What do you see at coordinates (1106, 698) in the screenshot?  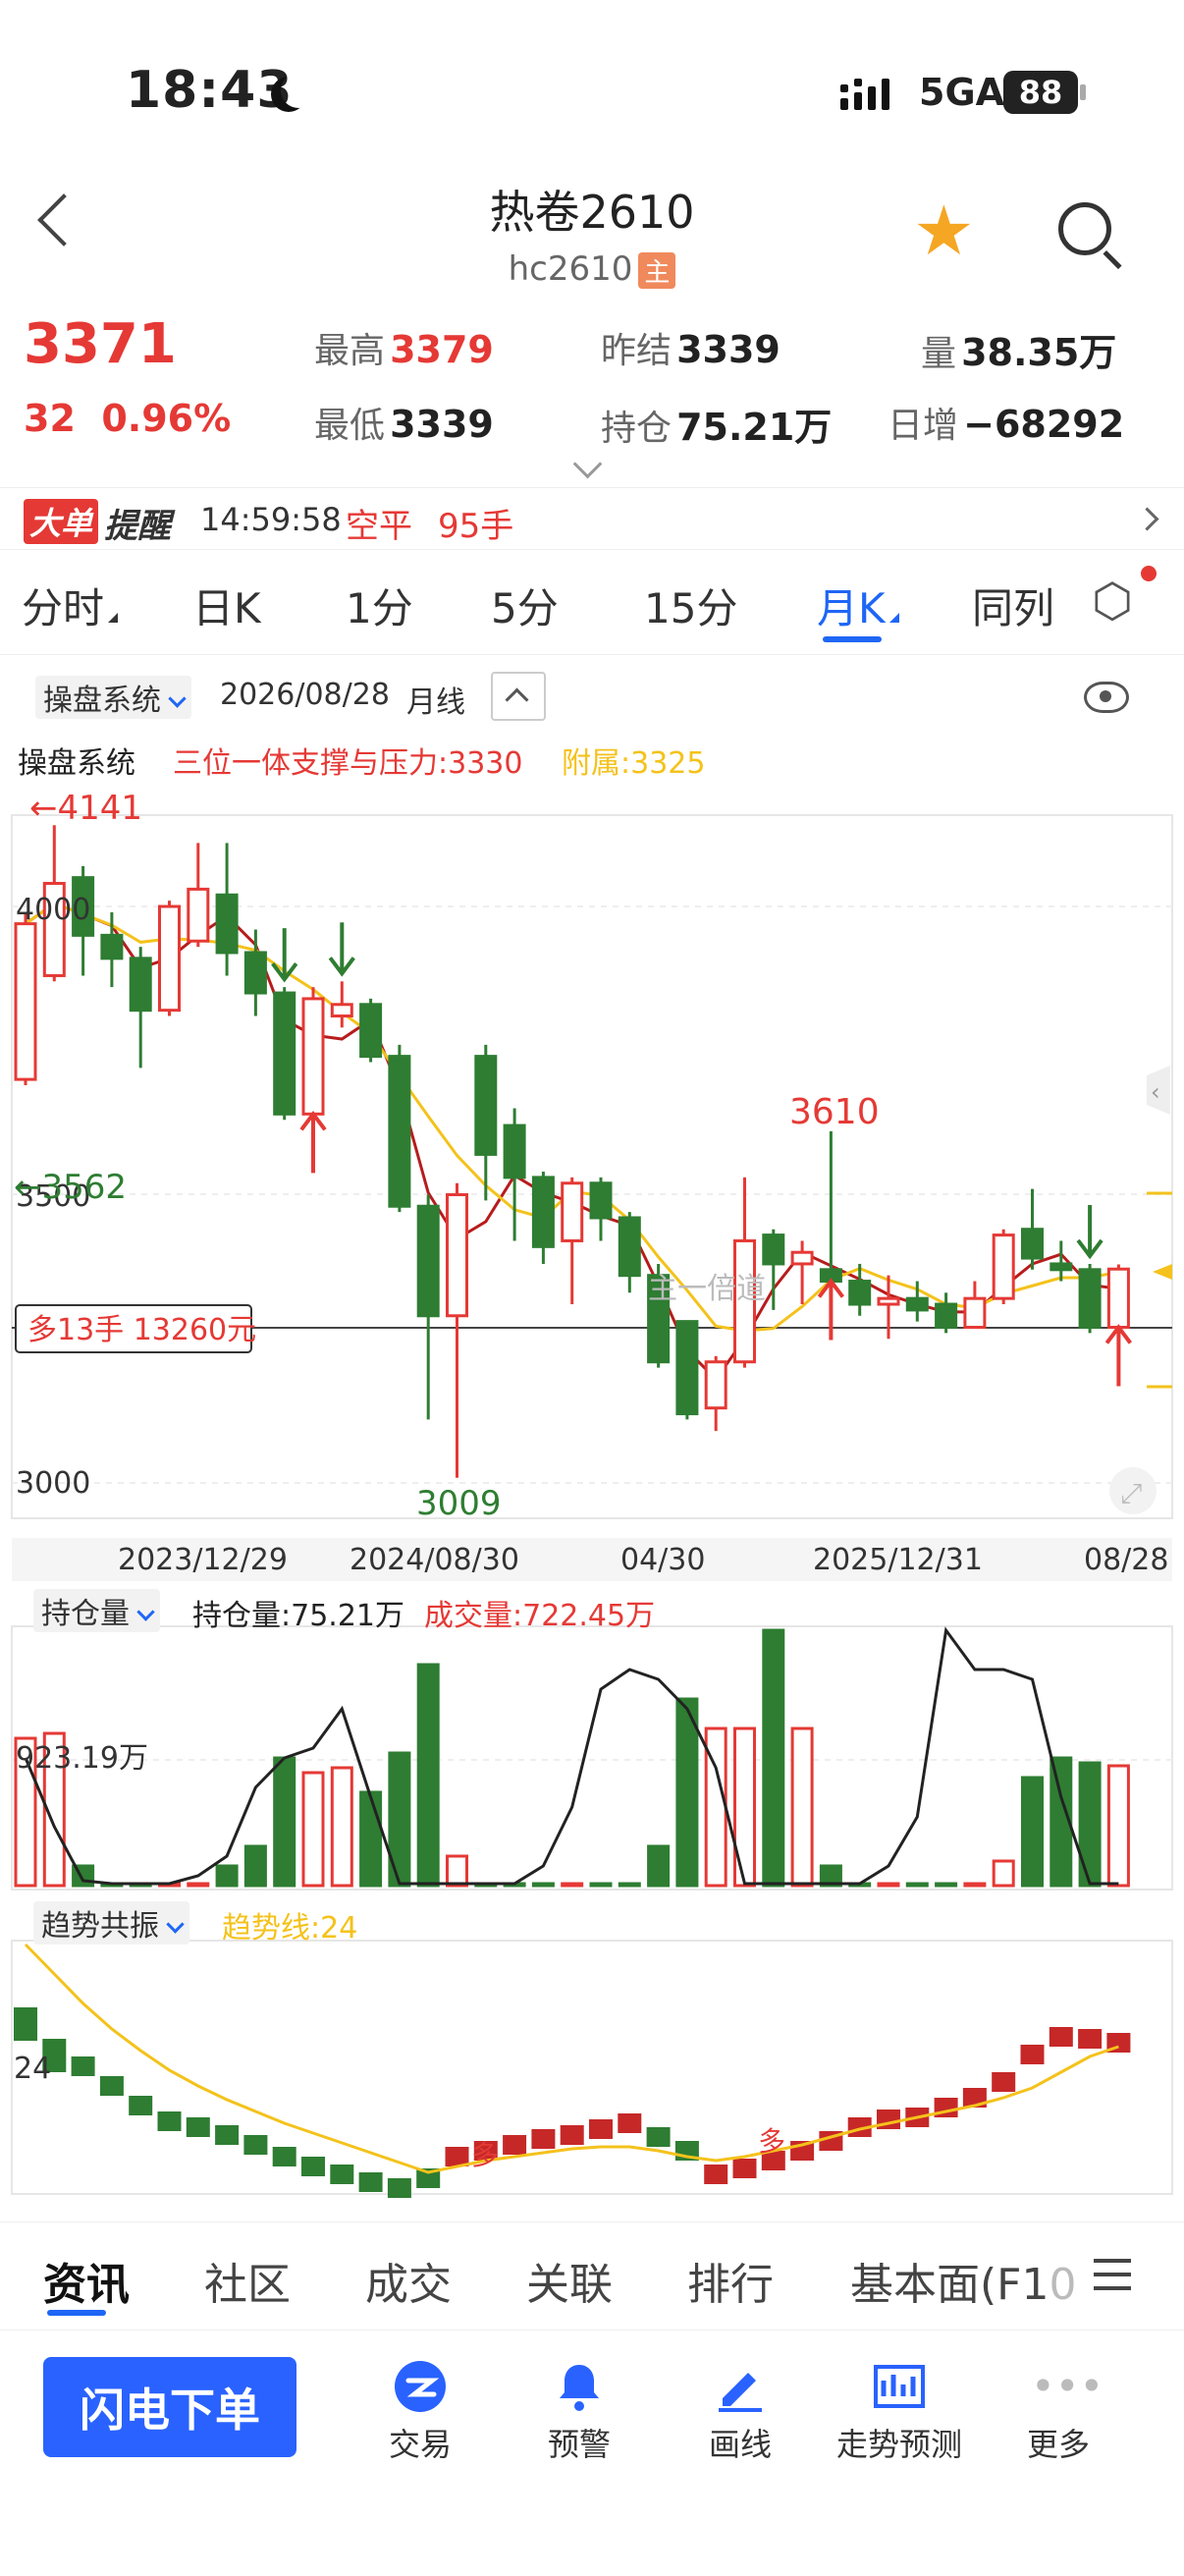 I see `eye-icon` at bounding box center [1106, 698].